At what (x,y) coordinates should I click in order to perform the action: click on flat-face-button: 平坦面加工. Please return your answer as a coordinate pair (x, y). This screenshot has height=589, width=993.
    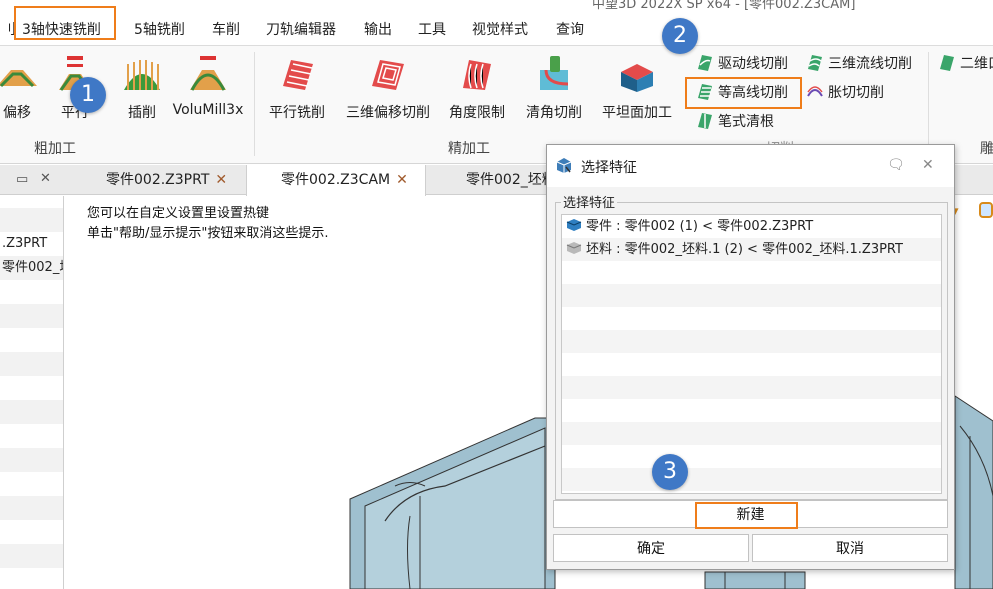
    Looking at the image, I should click on (637, 91).